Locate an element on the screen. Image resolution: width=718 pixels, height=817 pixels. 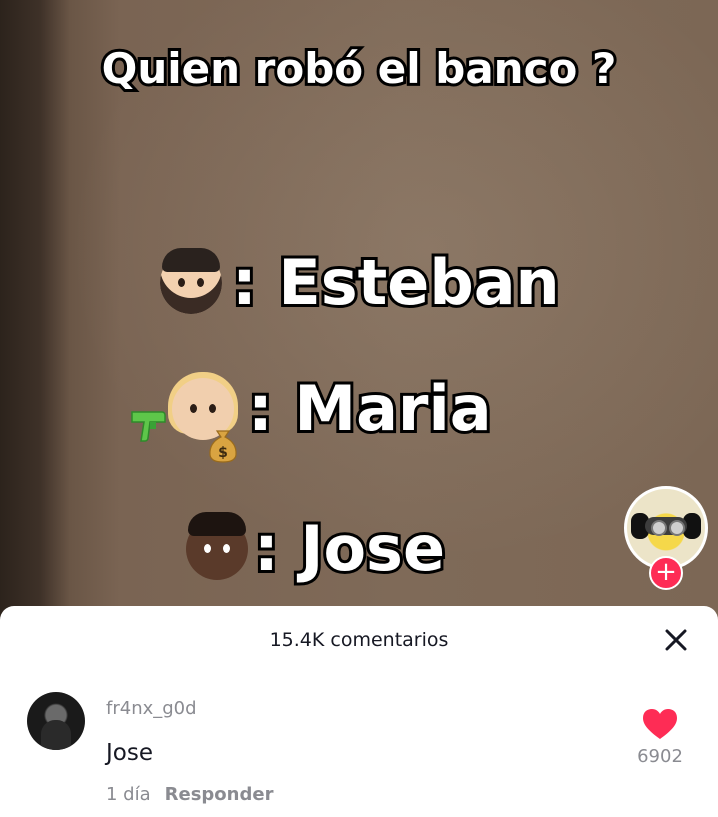
comment-meta: 1 día Responder is located at coordinates (189, 794).